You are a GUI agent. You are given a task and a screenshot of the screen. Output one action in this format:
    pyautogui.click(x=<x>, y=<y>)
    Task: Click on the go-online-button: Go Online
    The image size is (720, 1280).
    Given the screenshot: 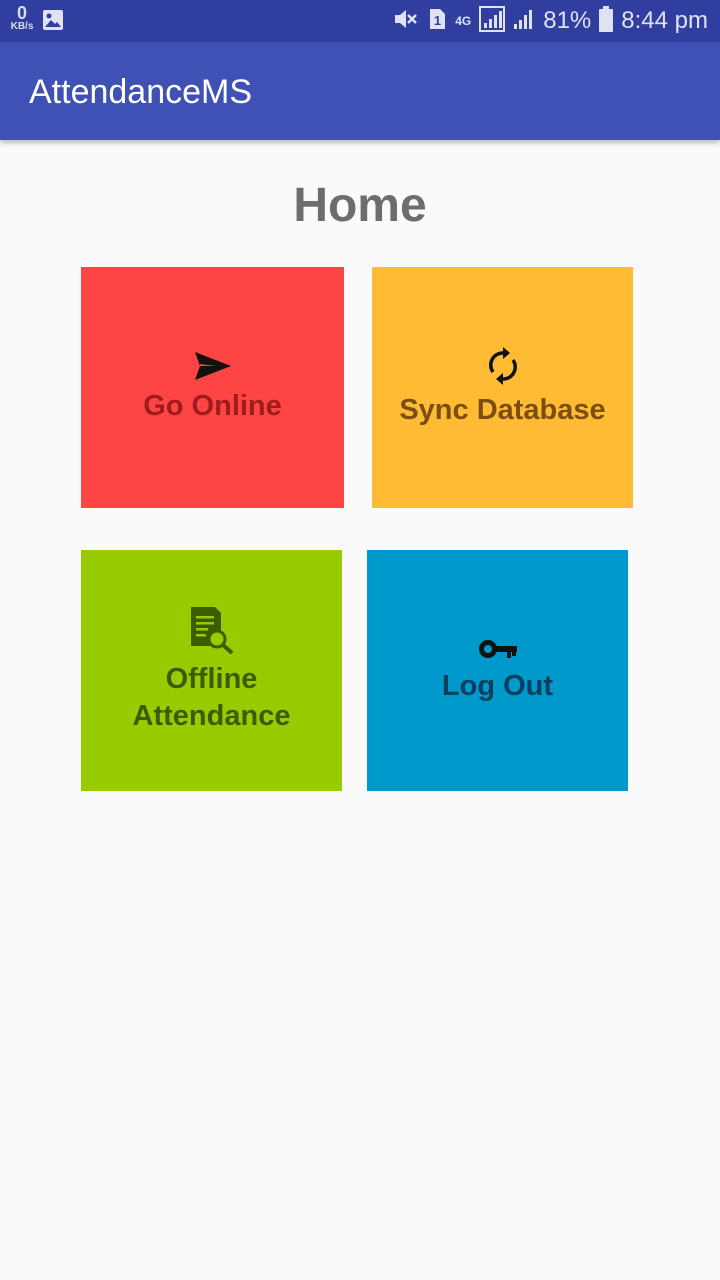 What is the action you would take?
    pyautogui.click(x=212, y=387)
    